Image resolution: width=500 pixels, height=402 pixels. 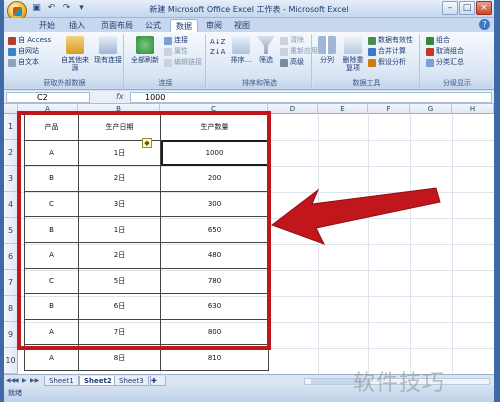 I want to click on sort-az-button: A↓Z Z↓A, so click(x=217, y=47).